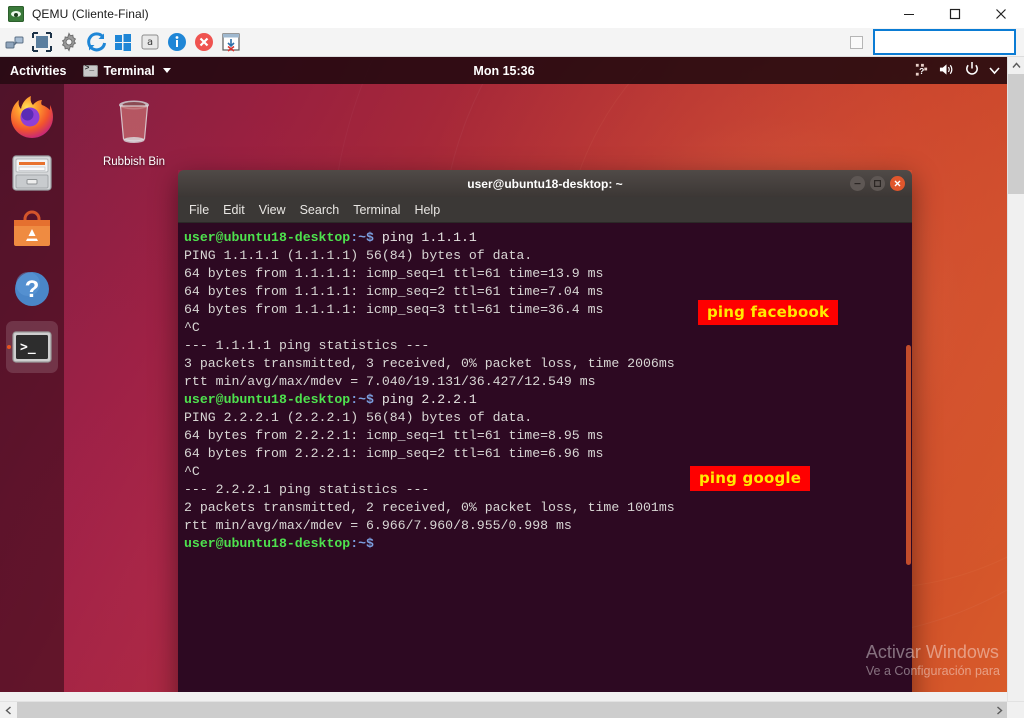 The width and height of the screenshot is (1024, 718). I want to click on ubuntu-dock: ? >_, so click(32, 388).